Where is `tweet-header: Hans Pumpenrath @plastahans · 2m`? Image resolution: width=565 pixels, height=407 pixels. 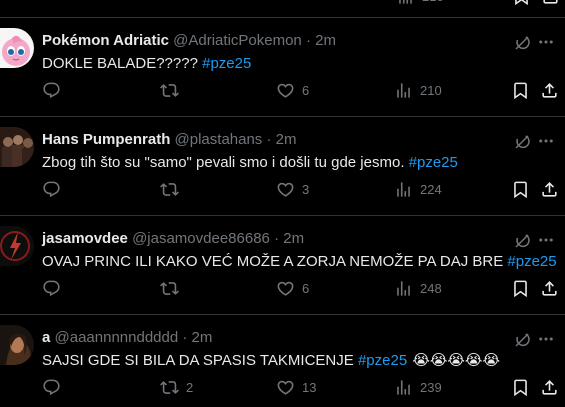
tweet-header: Hans Pumpenrath @plastahans · 2m is located at coordinates (169, 139).